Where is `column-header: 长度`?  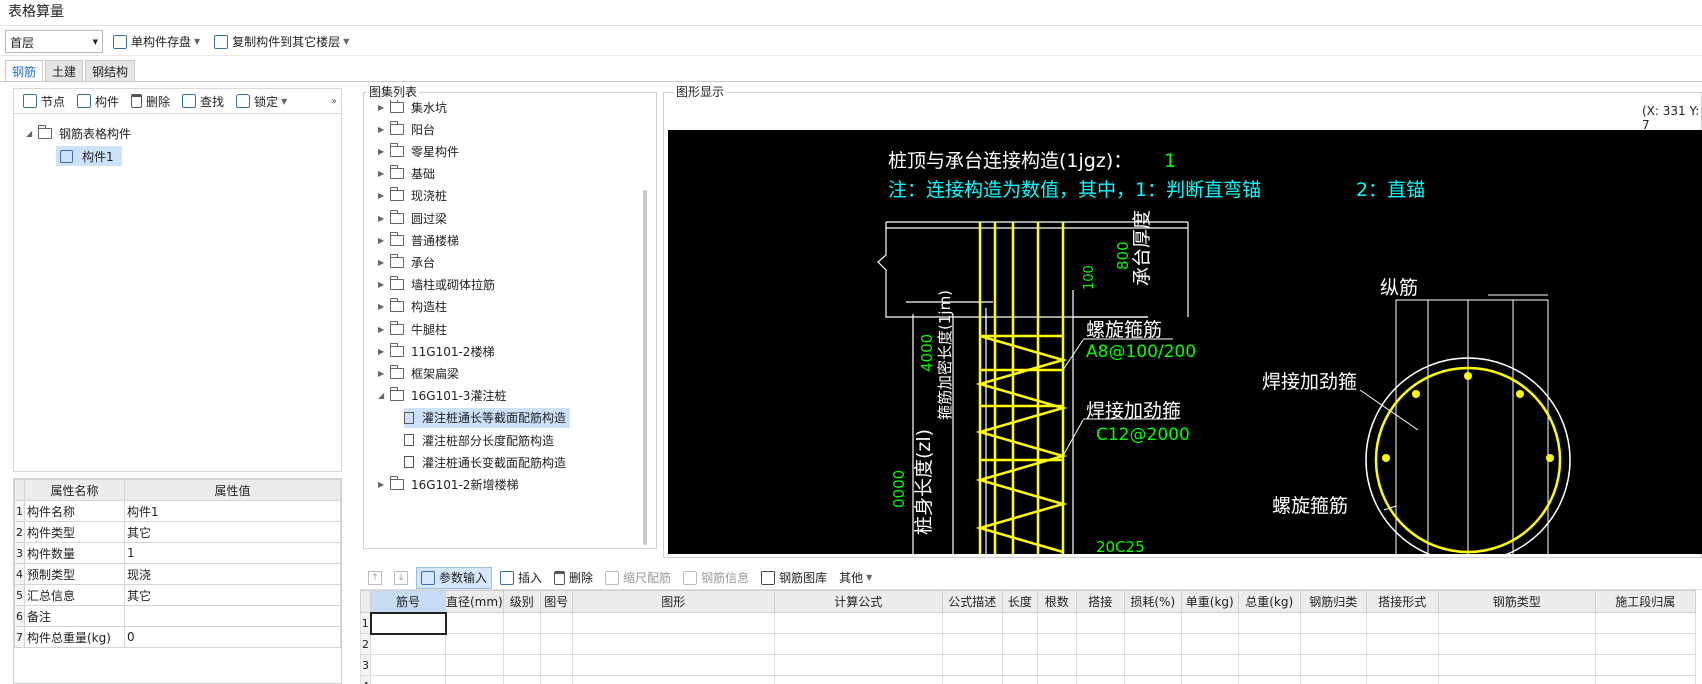 column-header: 长度 is located at coordinates (1019, 601).